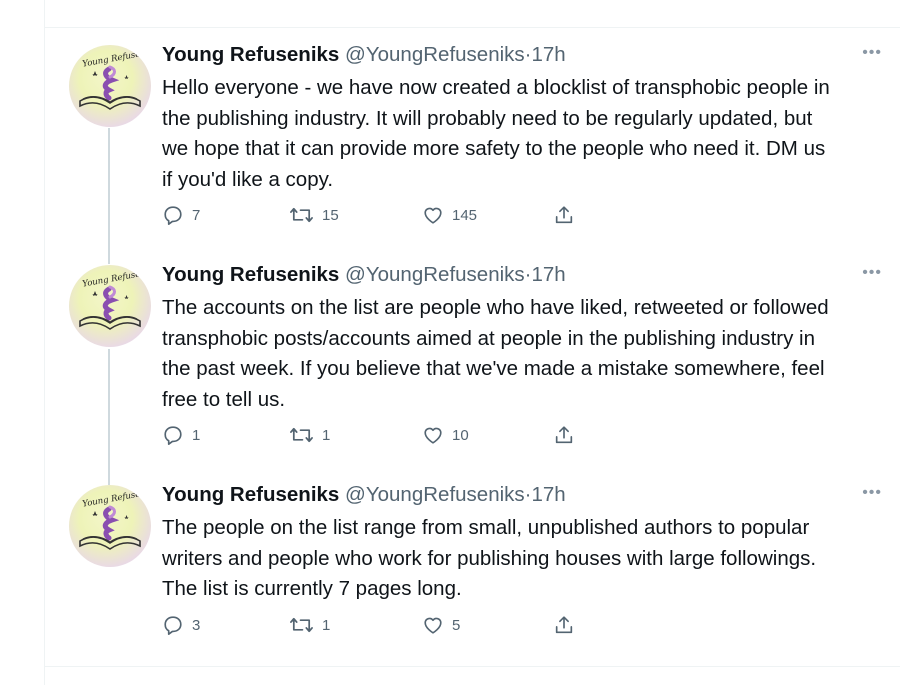  Describe the element at coordinates (330, 215) in the screenshot. I see `retweet-count: 15` at that location.